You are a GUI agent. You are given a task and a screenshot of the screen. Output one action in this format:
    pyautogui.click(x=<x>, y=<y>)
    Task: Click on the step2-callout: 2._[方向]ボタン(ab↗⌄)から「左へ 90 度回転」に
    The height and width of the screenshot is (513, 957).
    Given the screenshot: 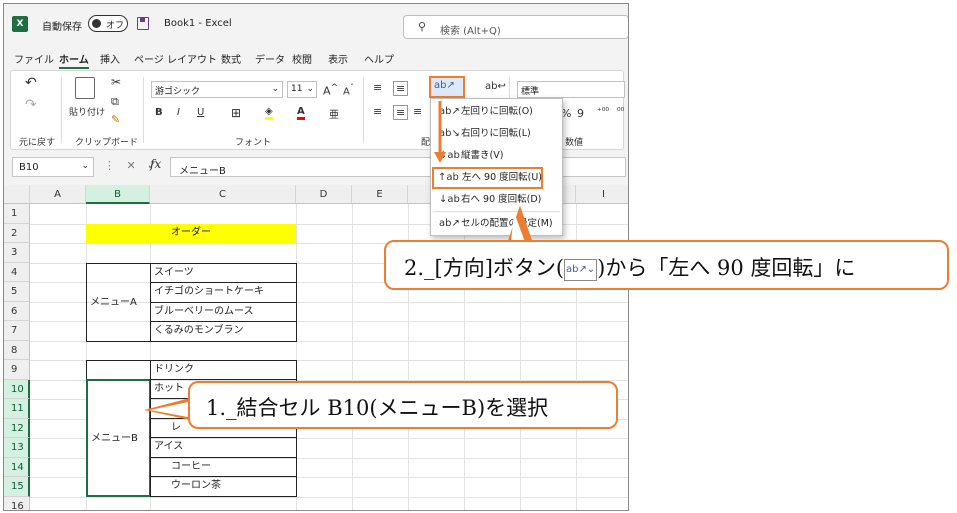 What is the action you would take?
    pyautogui.click(x=666, y=265)
    